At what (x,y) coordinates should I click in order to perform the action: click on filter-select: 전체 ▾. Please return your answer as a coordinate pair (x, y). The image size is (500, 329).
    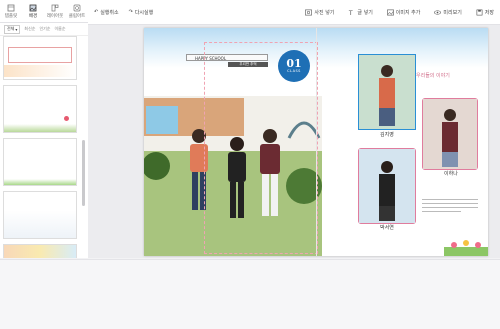
    Looking at the image, I should click on (12, 29).